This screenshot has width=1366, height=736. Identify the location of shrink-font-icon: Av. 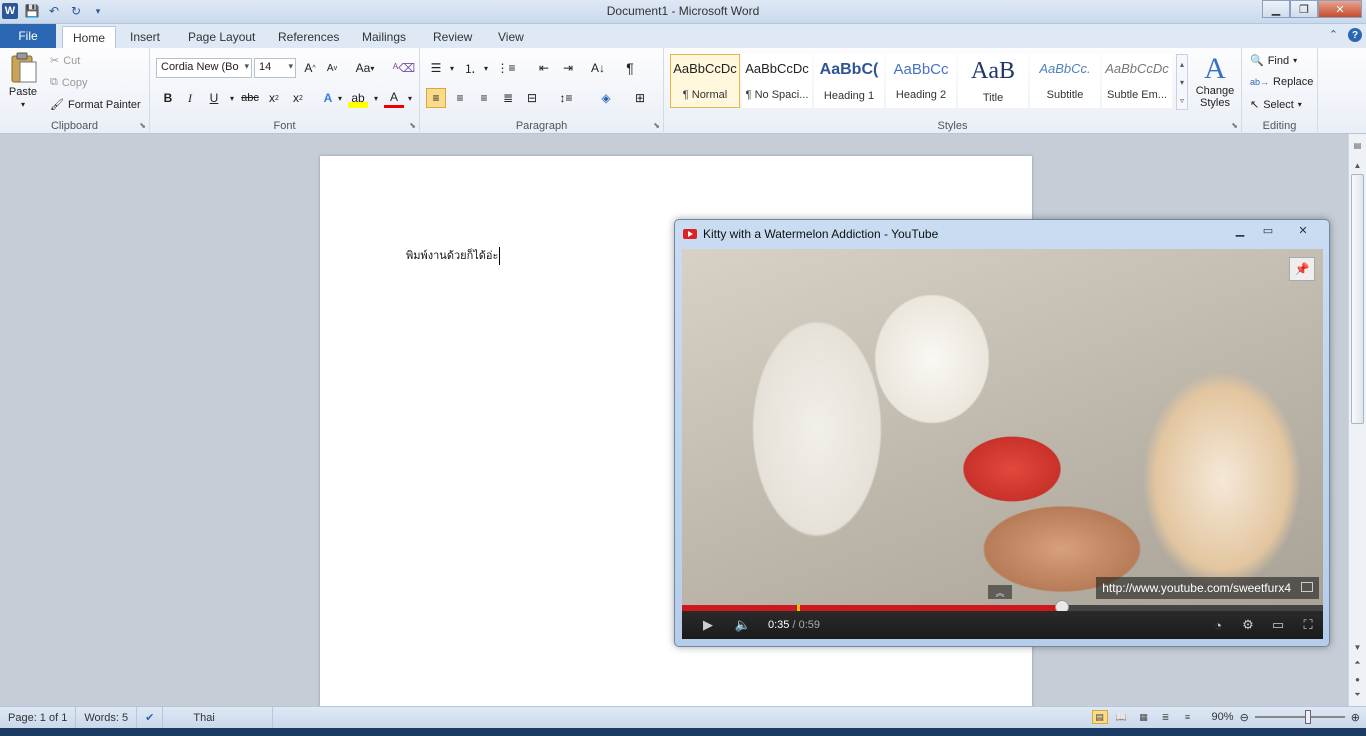
(332, 68).